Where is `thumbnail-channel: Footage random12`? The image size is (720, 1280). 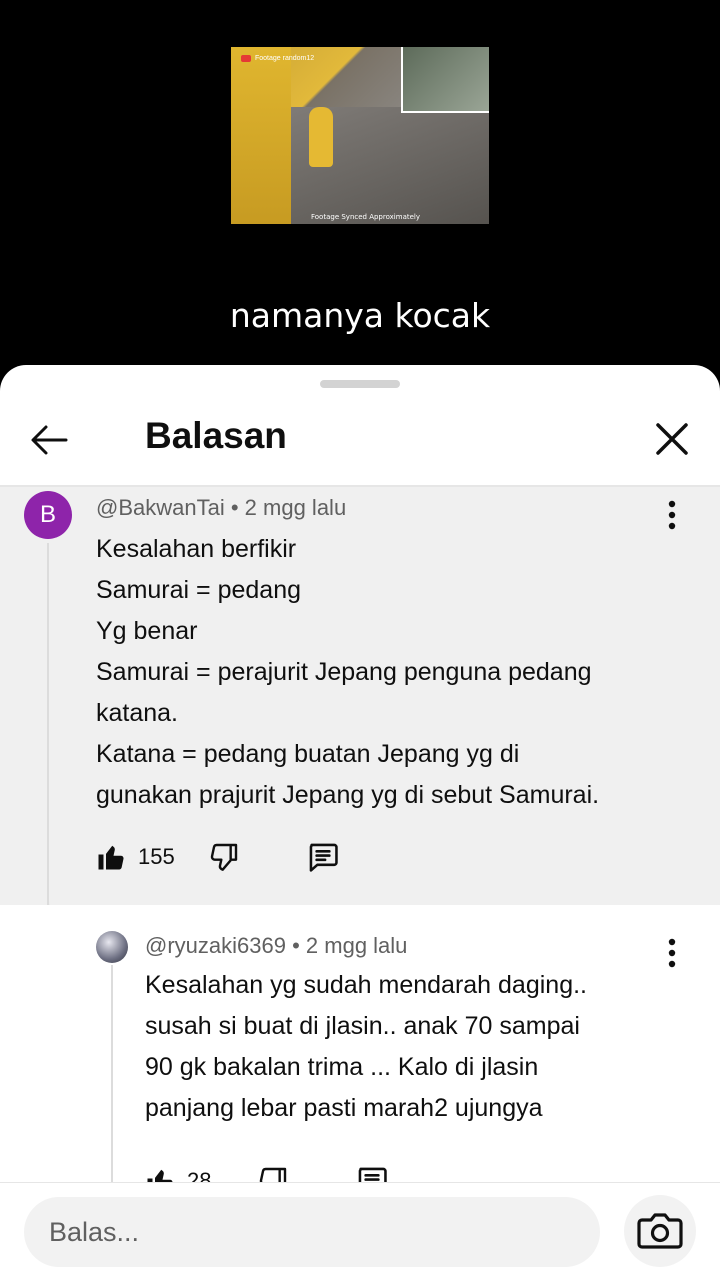
thumbnail-channel: Footage random12 is located at coordinates (285, 58).